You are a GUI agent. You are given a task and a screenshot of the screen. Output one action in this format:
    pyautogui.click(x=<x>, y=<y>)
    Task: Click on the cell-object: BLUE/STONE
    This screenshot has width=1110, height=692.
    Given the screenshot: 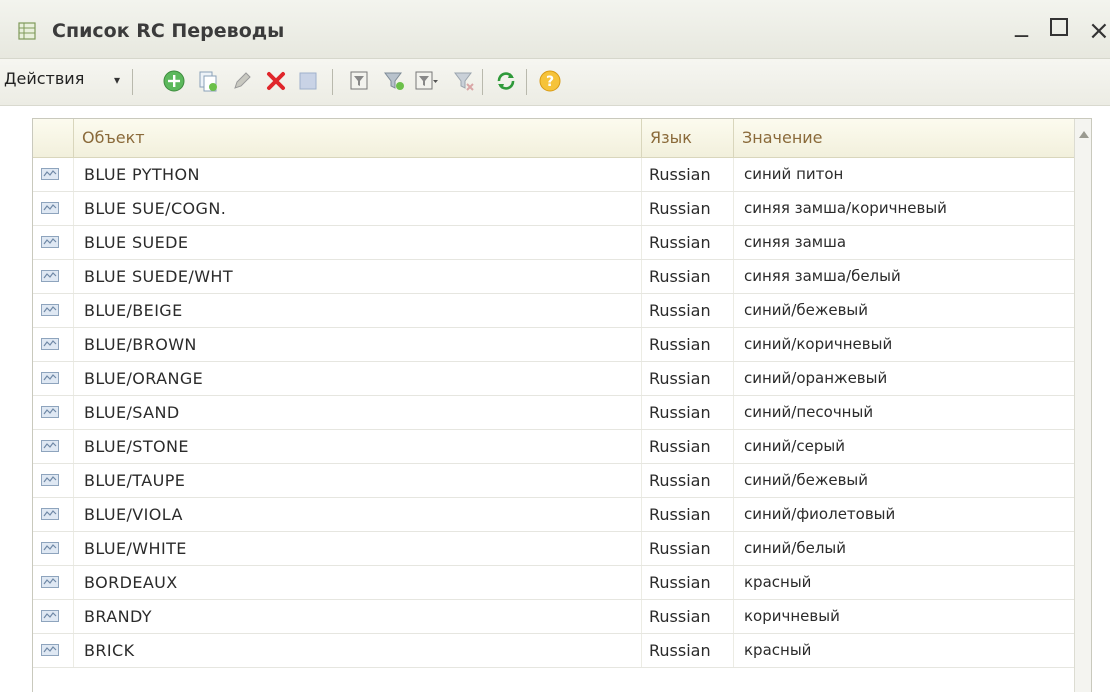 What is the action you would take?
    pyautogui.click(x=357, y=446)
    